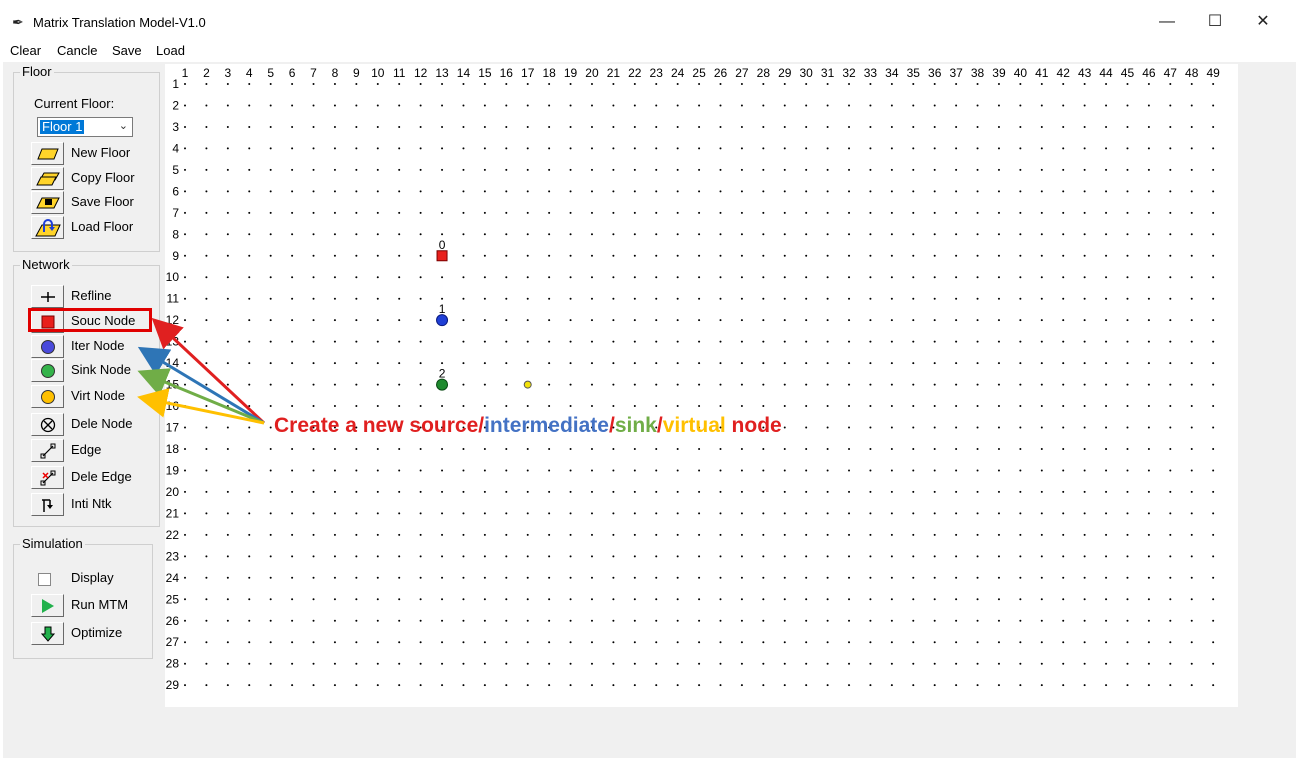 This screenshot has width=1296, height=763. I want to click on dele-node-button, so click(47, 424).